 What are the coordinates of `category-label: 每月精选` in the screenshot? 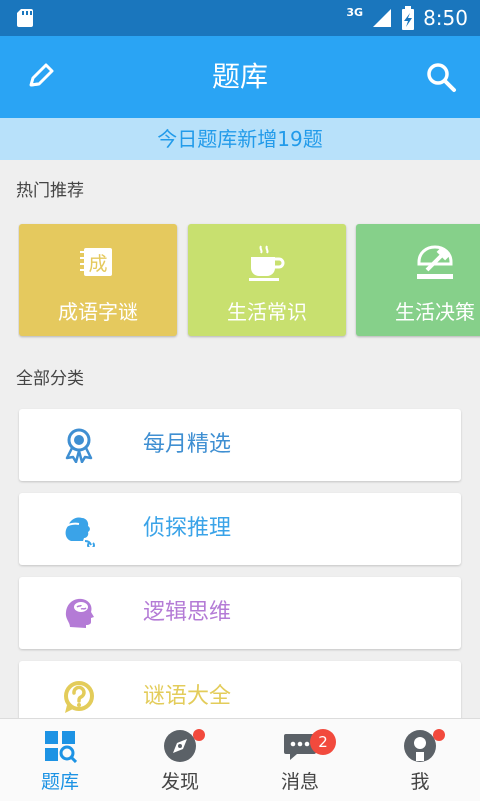 It's located at (187, 444).